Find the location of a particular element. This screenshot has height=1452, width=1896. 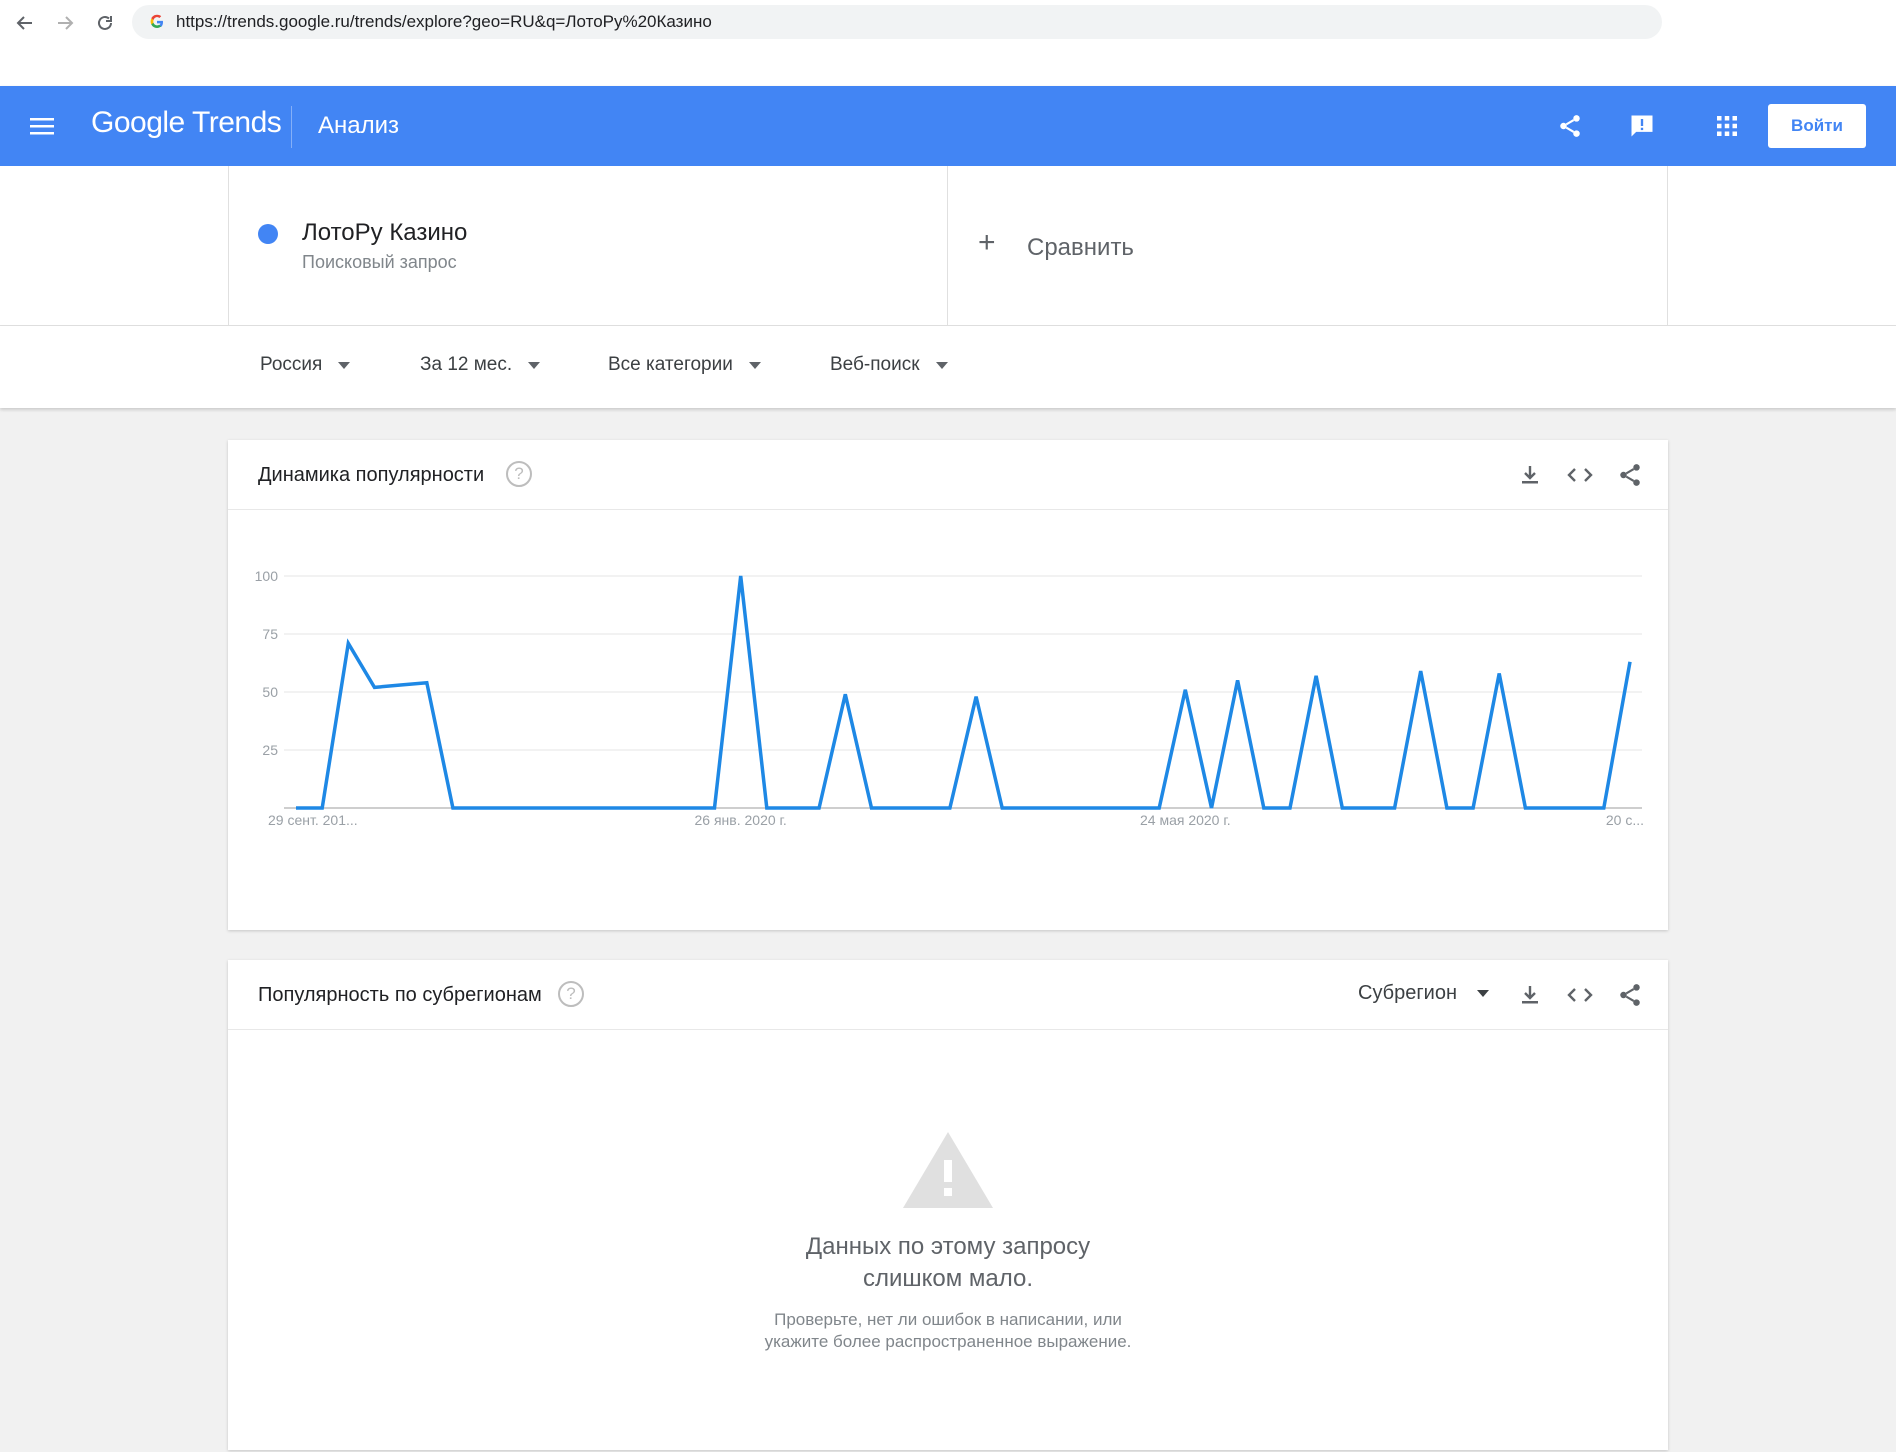

no-data-title: Данных по этому запросу слишком мало. is located at coordinates (948, 1263).